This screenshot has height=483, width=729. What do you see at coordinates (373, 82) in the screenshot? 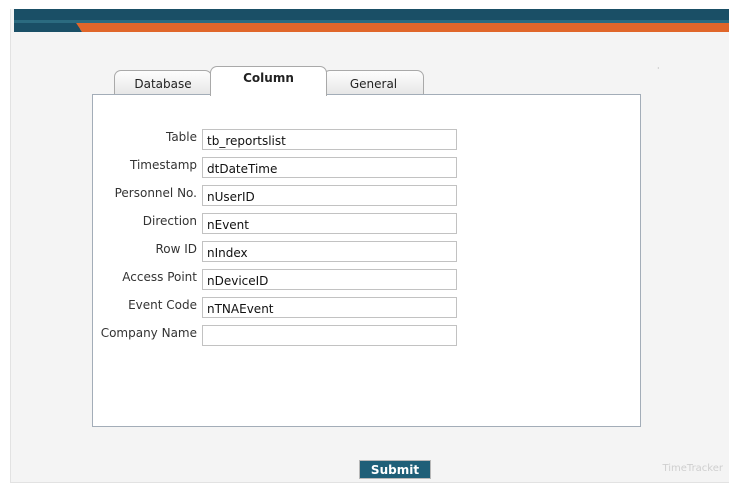
I see `tab-general: General` at bounding box center [373, 82].